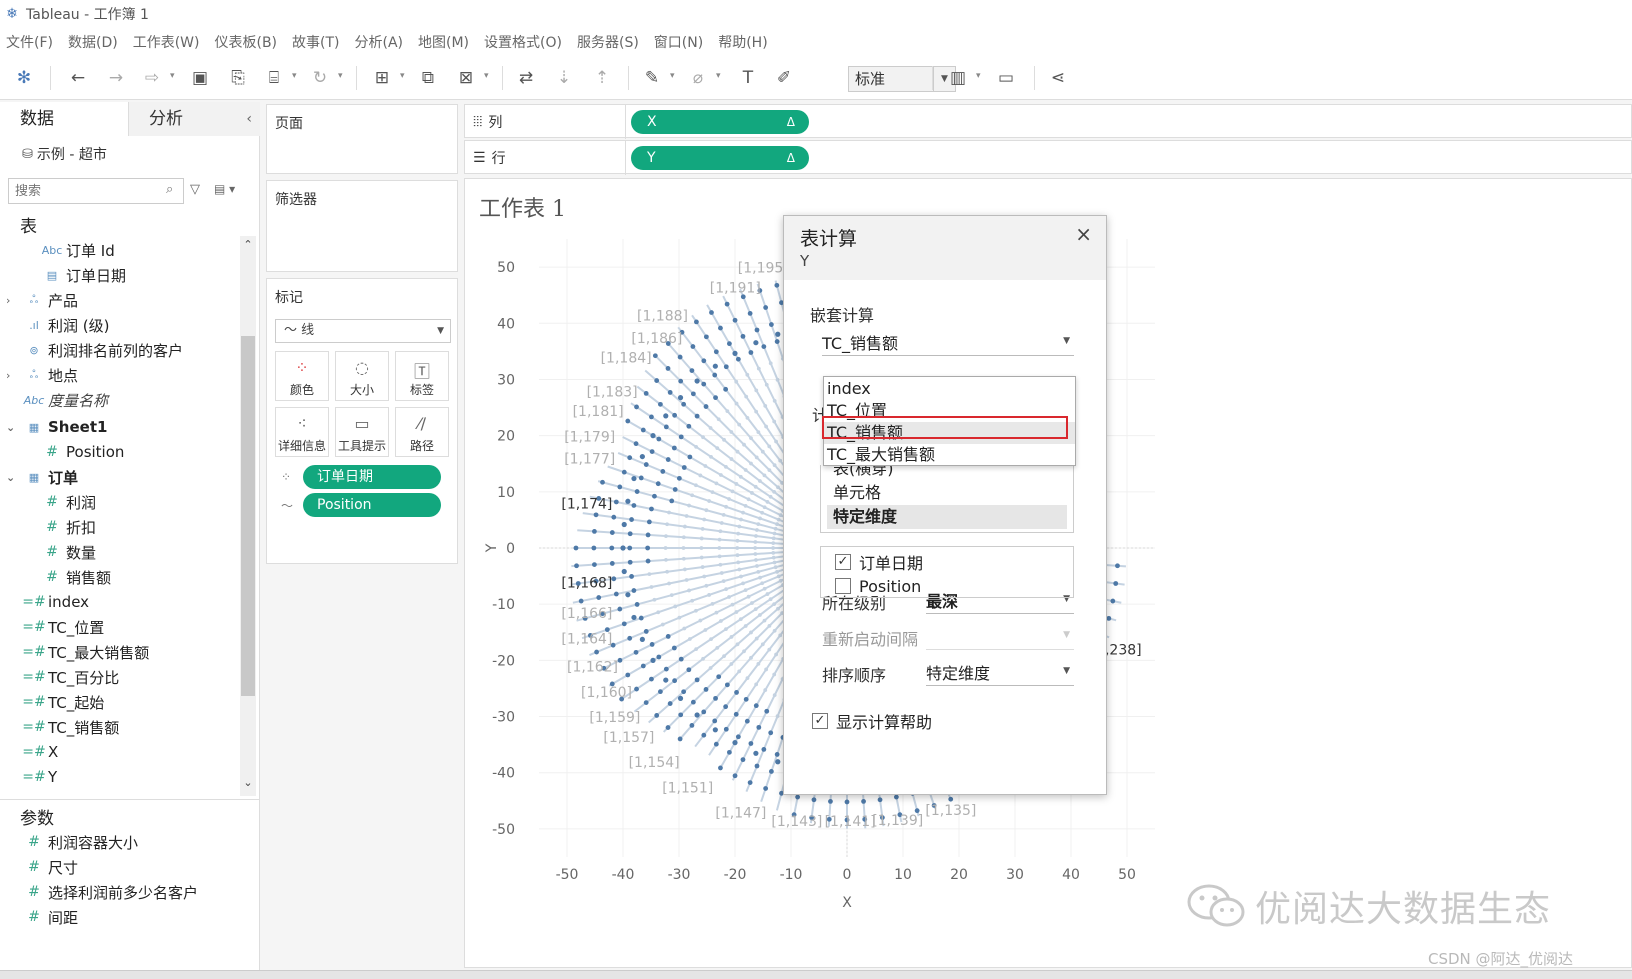 The width and height of the screenshot is (1632, 979). Describe the element at coordinates (978, 76) in the screenshot. I see `show-me-caret-icon: ▾` at that location.